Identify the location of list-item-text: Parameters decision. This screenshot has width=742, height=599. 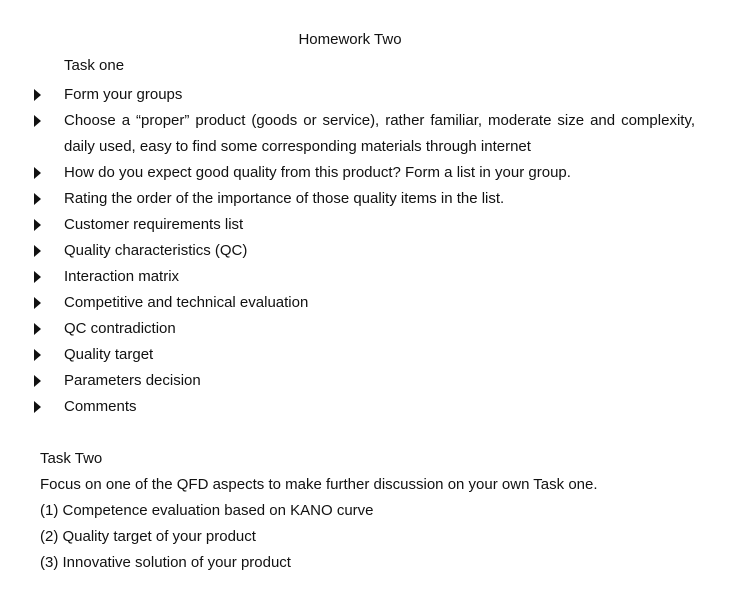
(132, 380).